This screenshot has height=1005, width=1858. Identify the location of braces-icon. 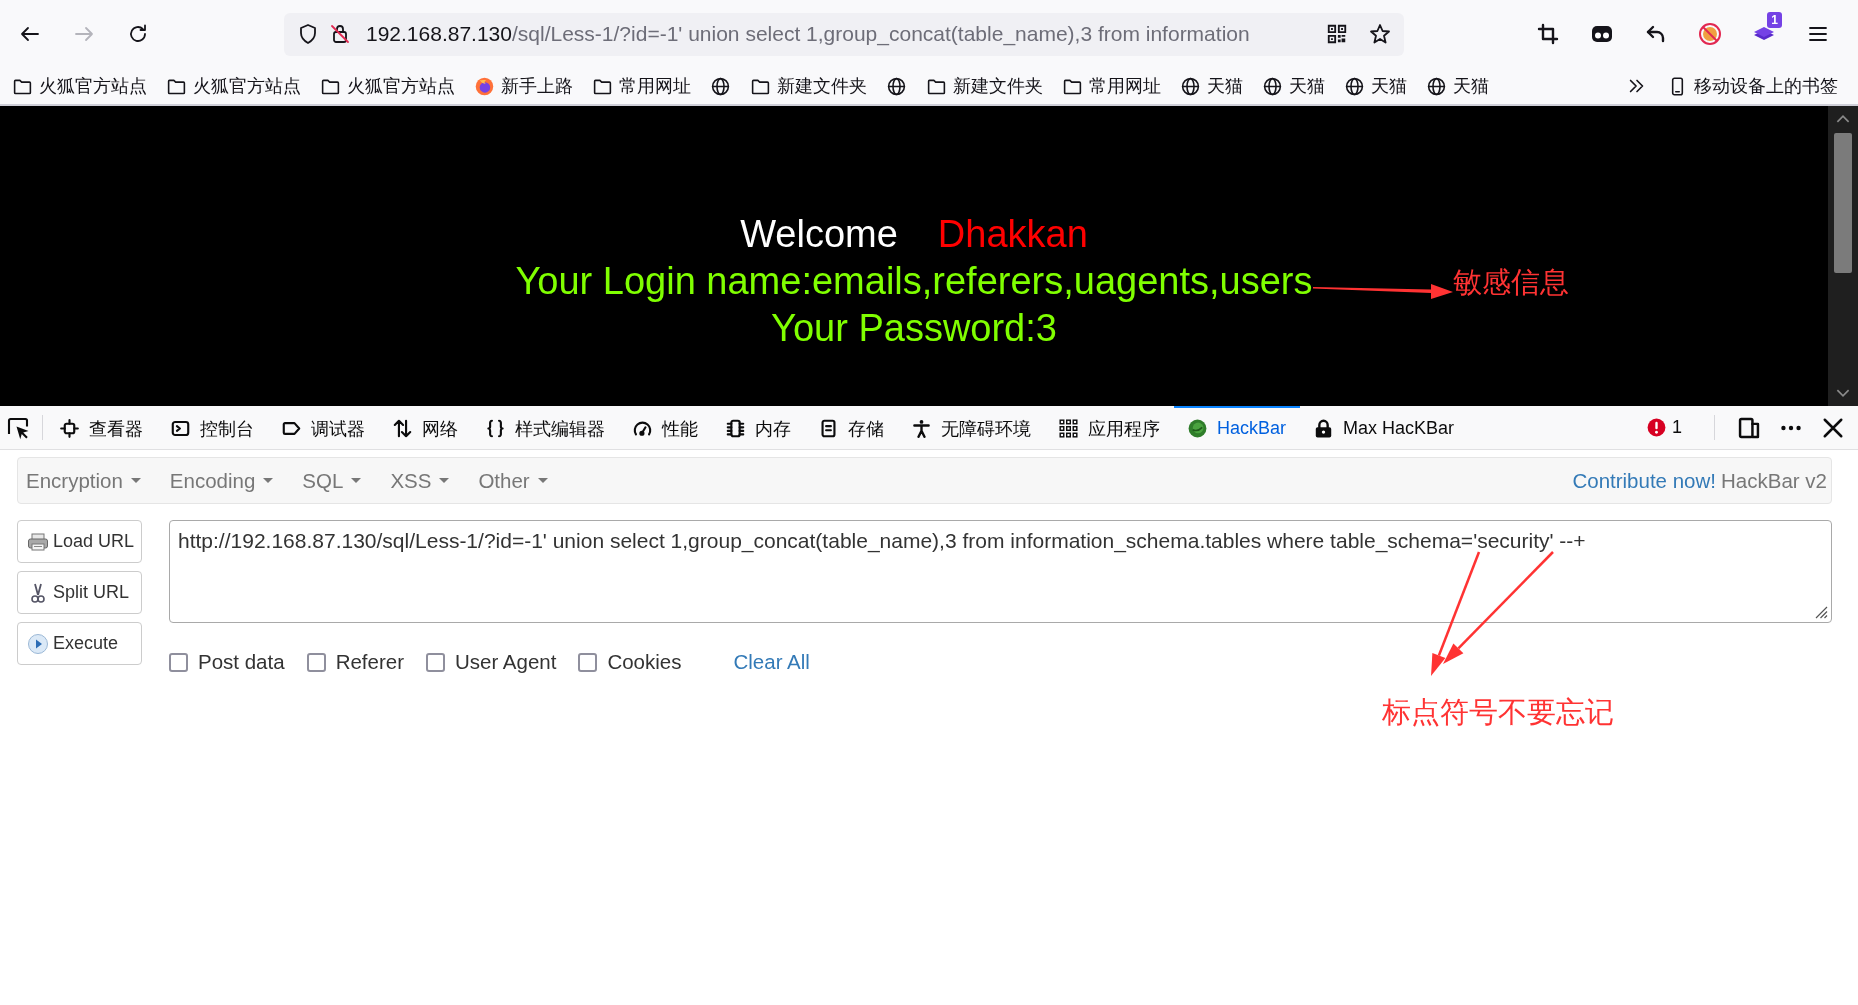
(495, 428).